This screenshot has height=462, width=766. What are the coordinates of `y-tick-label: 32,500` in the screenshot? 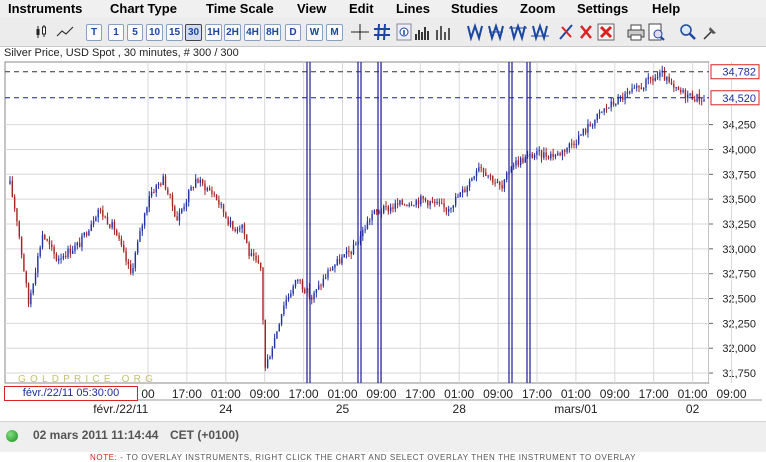 It's located at (739, 300).